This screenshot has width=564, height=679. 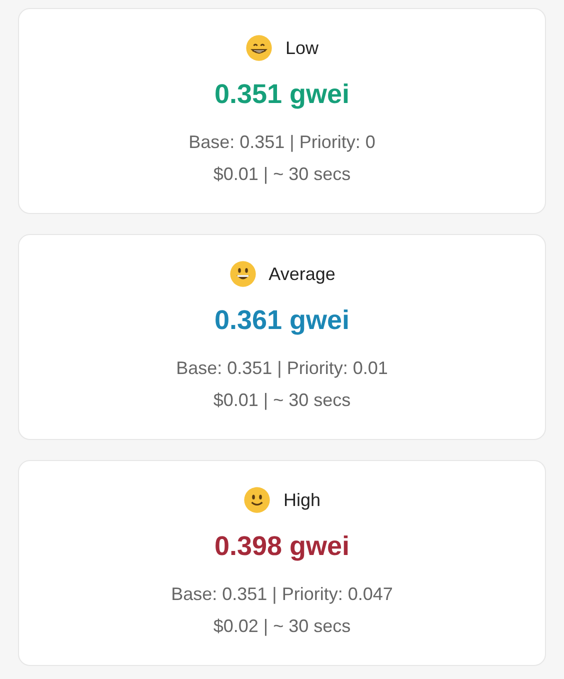 What do you see at coordinates (282, 95) in the screenshot?
I see `gas-price: 0.351 gwei` at bounding box center [282, 95].